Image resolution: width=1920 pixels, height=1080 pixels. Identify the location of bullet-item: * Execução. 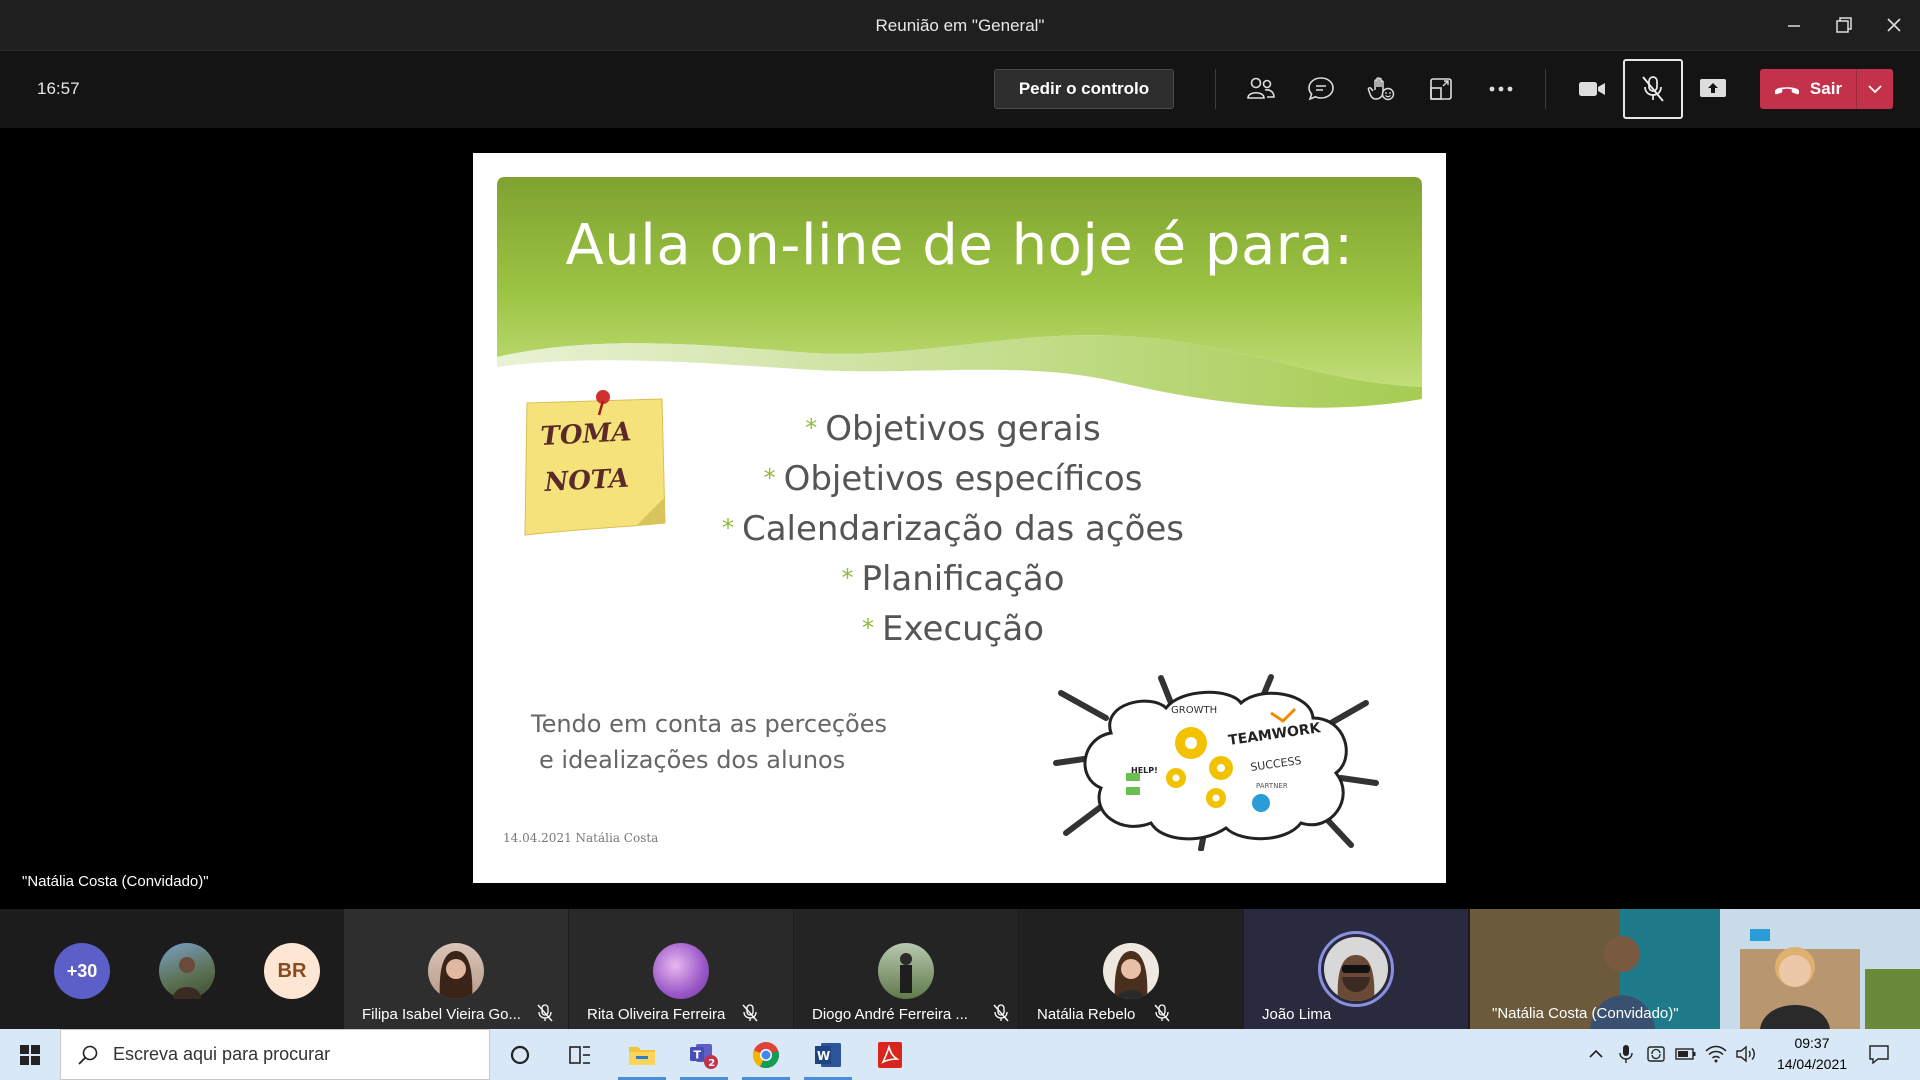
(953, 629).